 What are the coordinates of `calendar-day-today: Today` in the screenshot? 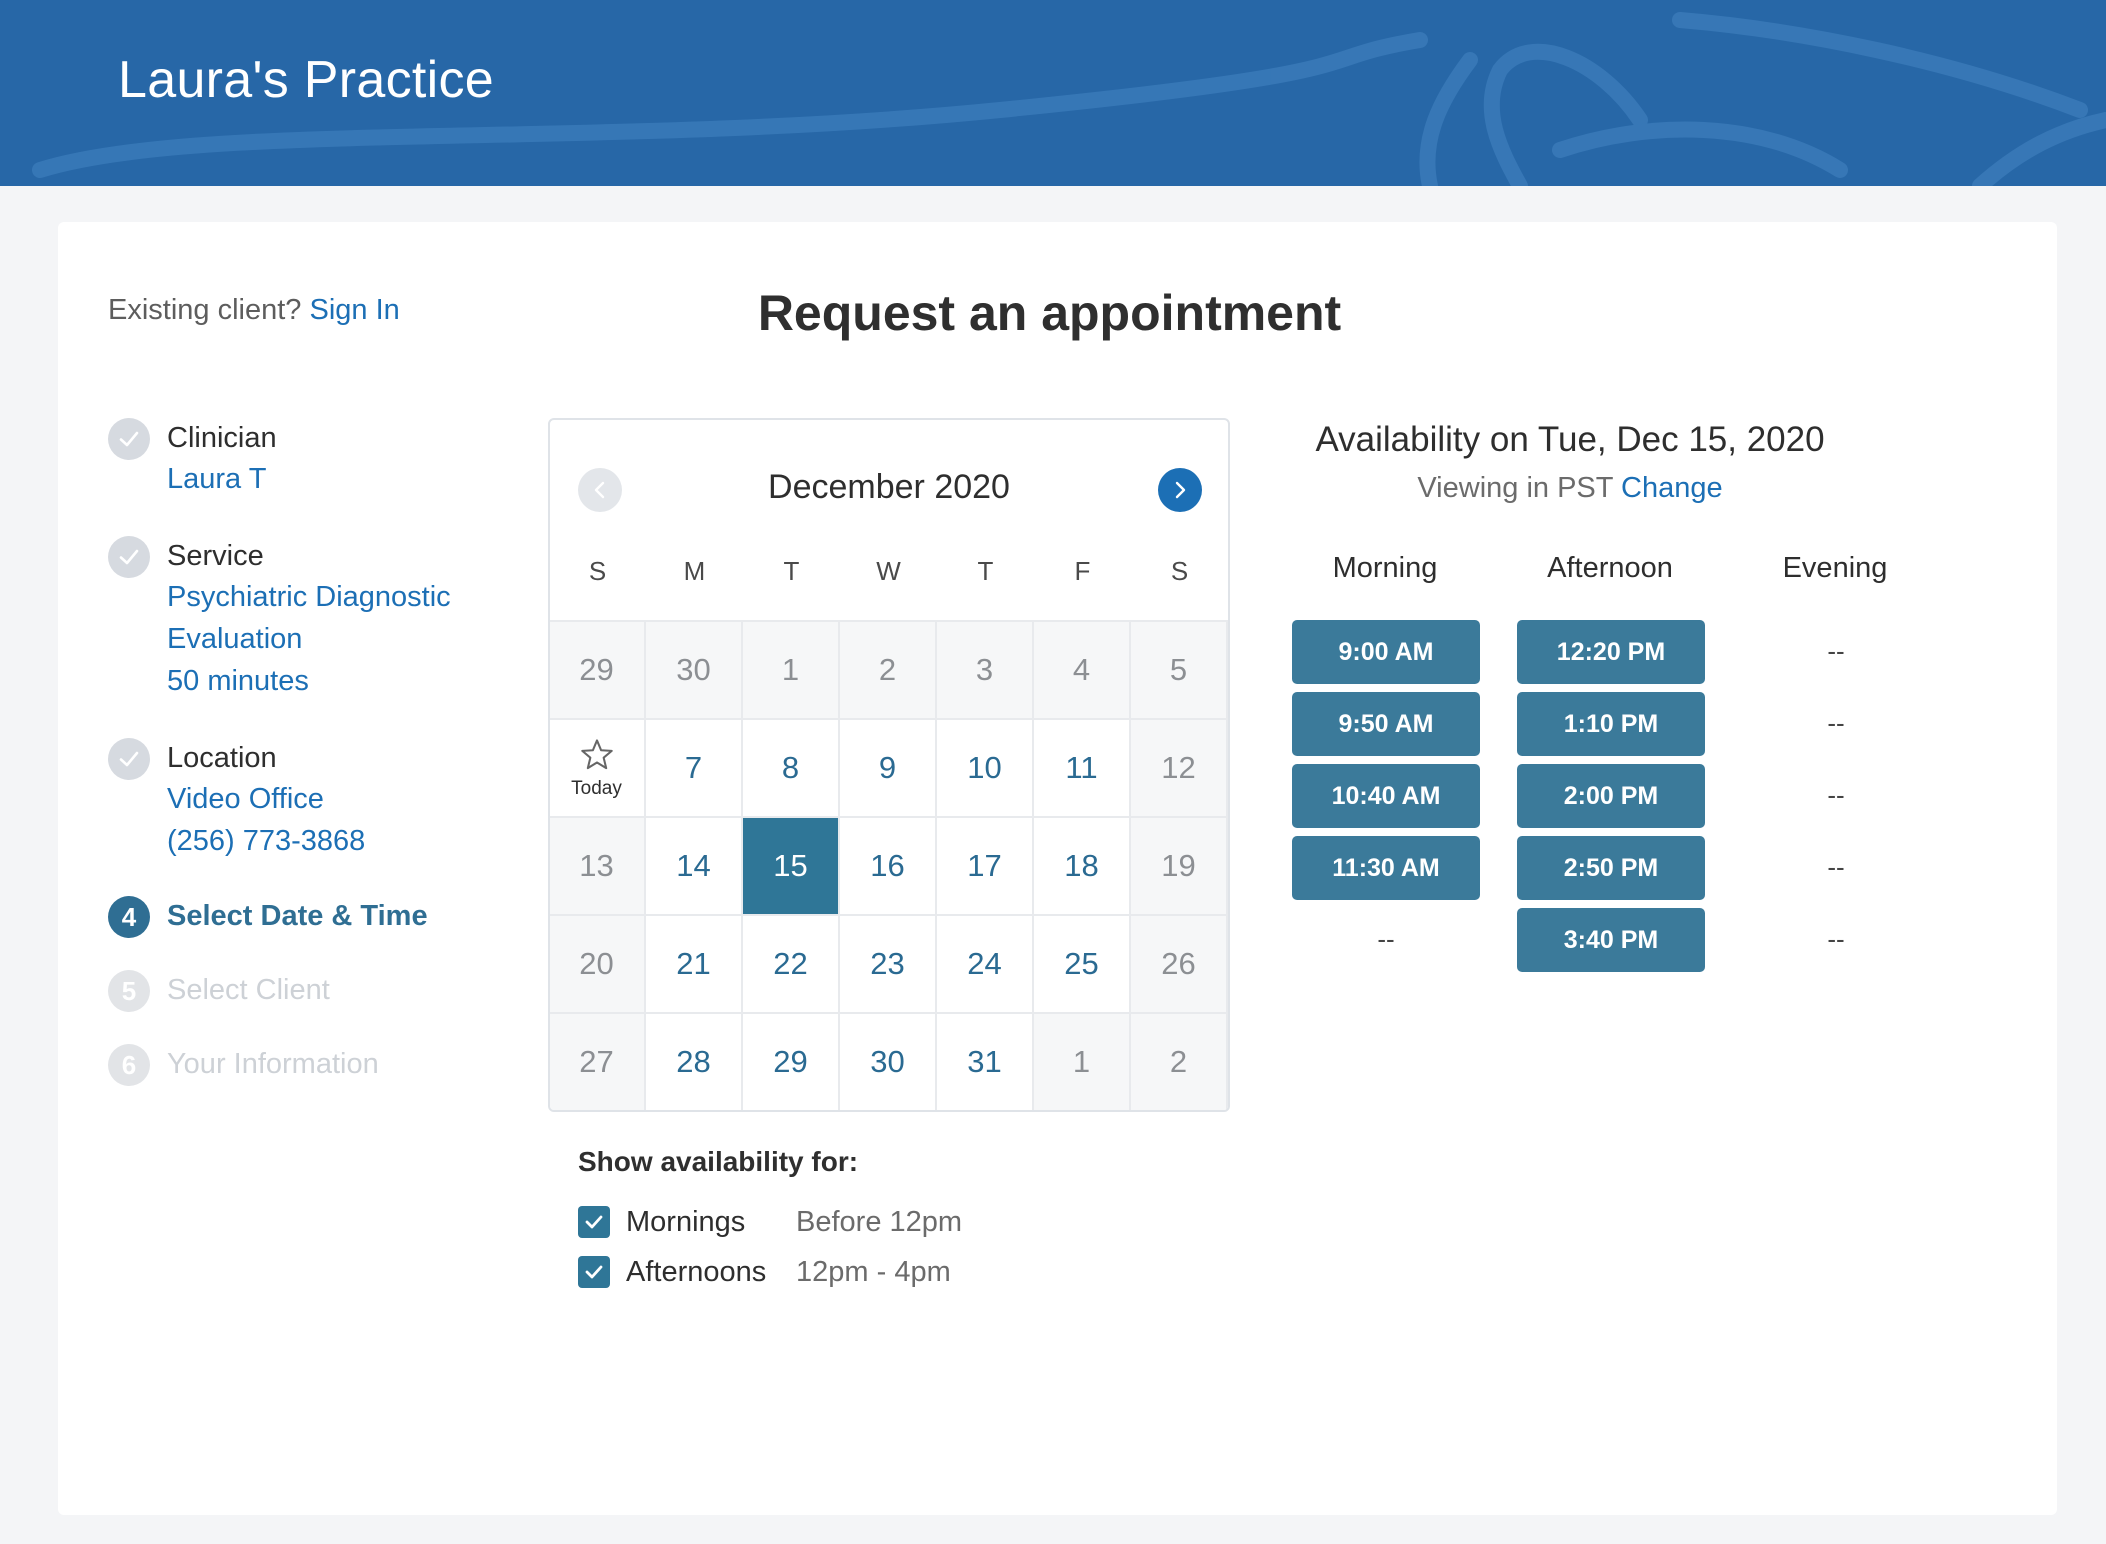 It's located at (598, 767).